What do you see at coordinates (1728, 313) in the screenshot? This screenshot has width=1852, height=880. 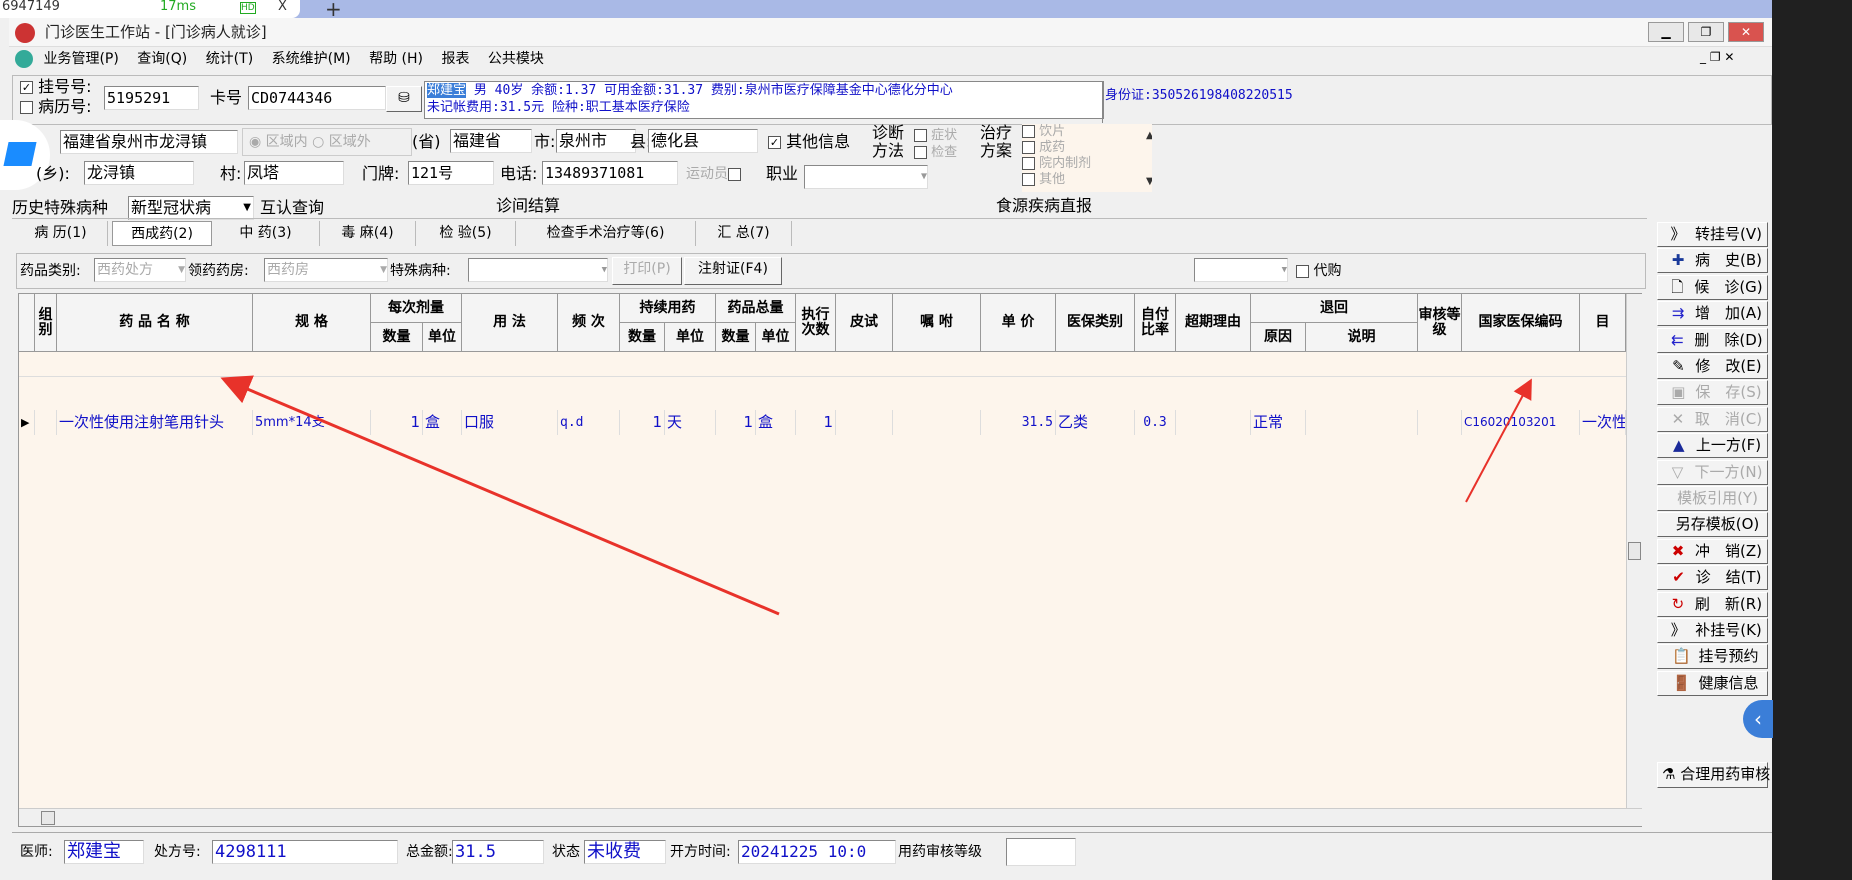 I see `side-button-label: 增 加(A)` at bounding box center [1728, 313].